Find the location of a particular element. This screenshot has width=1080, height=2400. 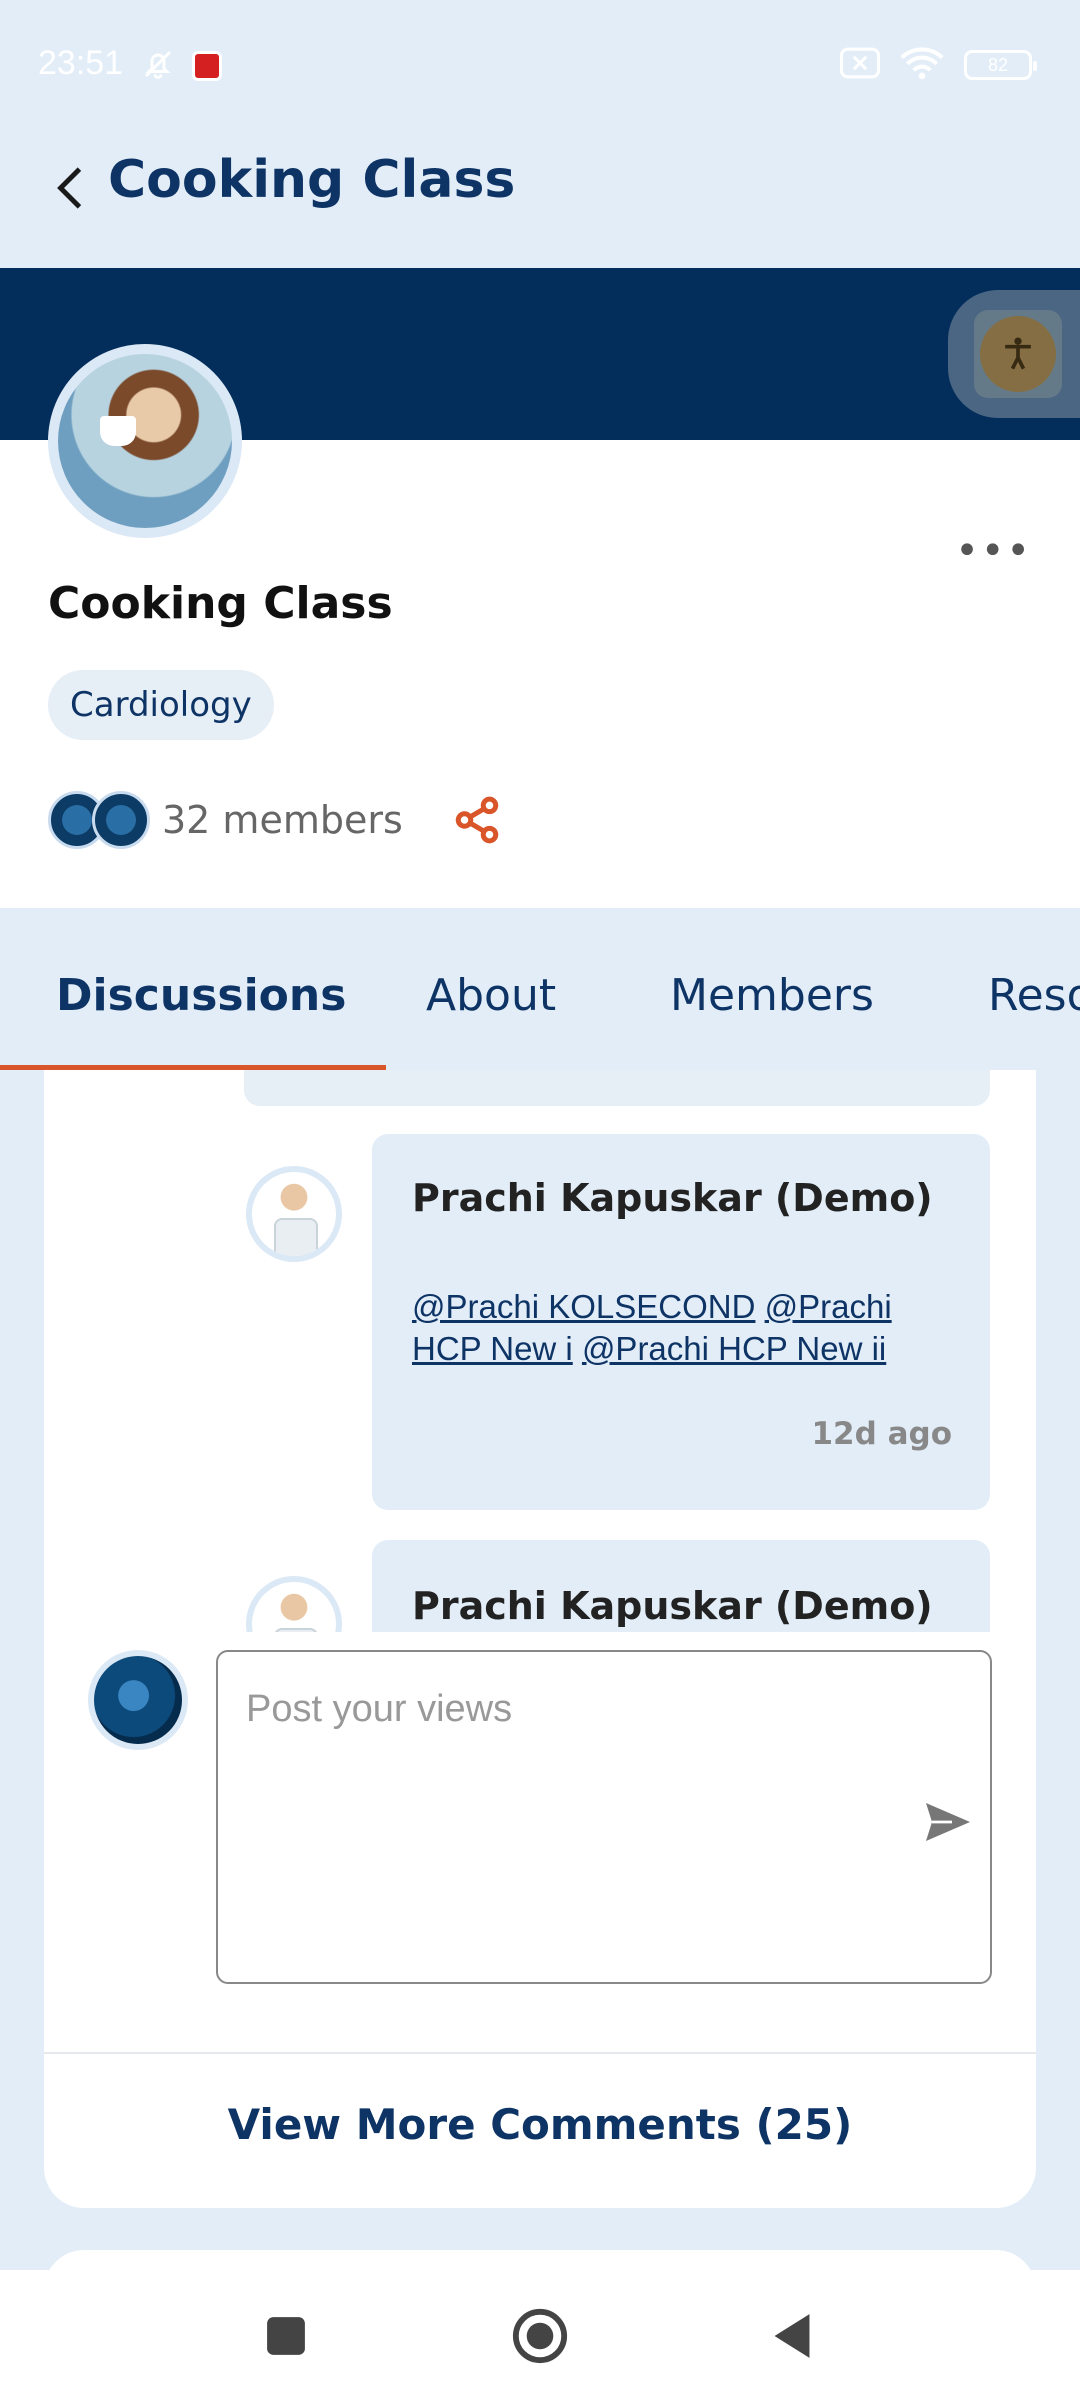

accessibility-button is located at coordinates (1018, 354).